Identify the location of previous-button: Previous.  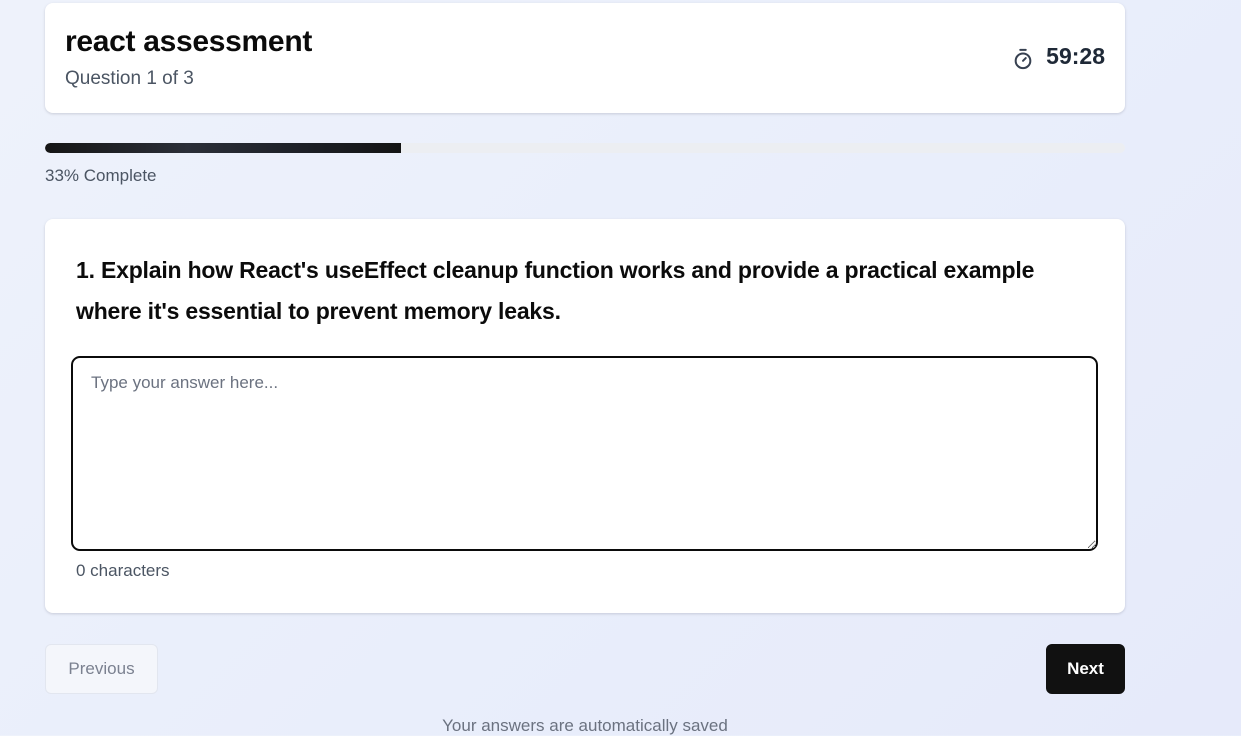
(101, 669).